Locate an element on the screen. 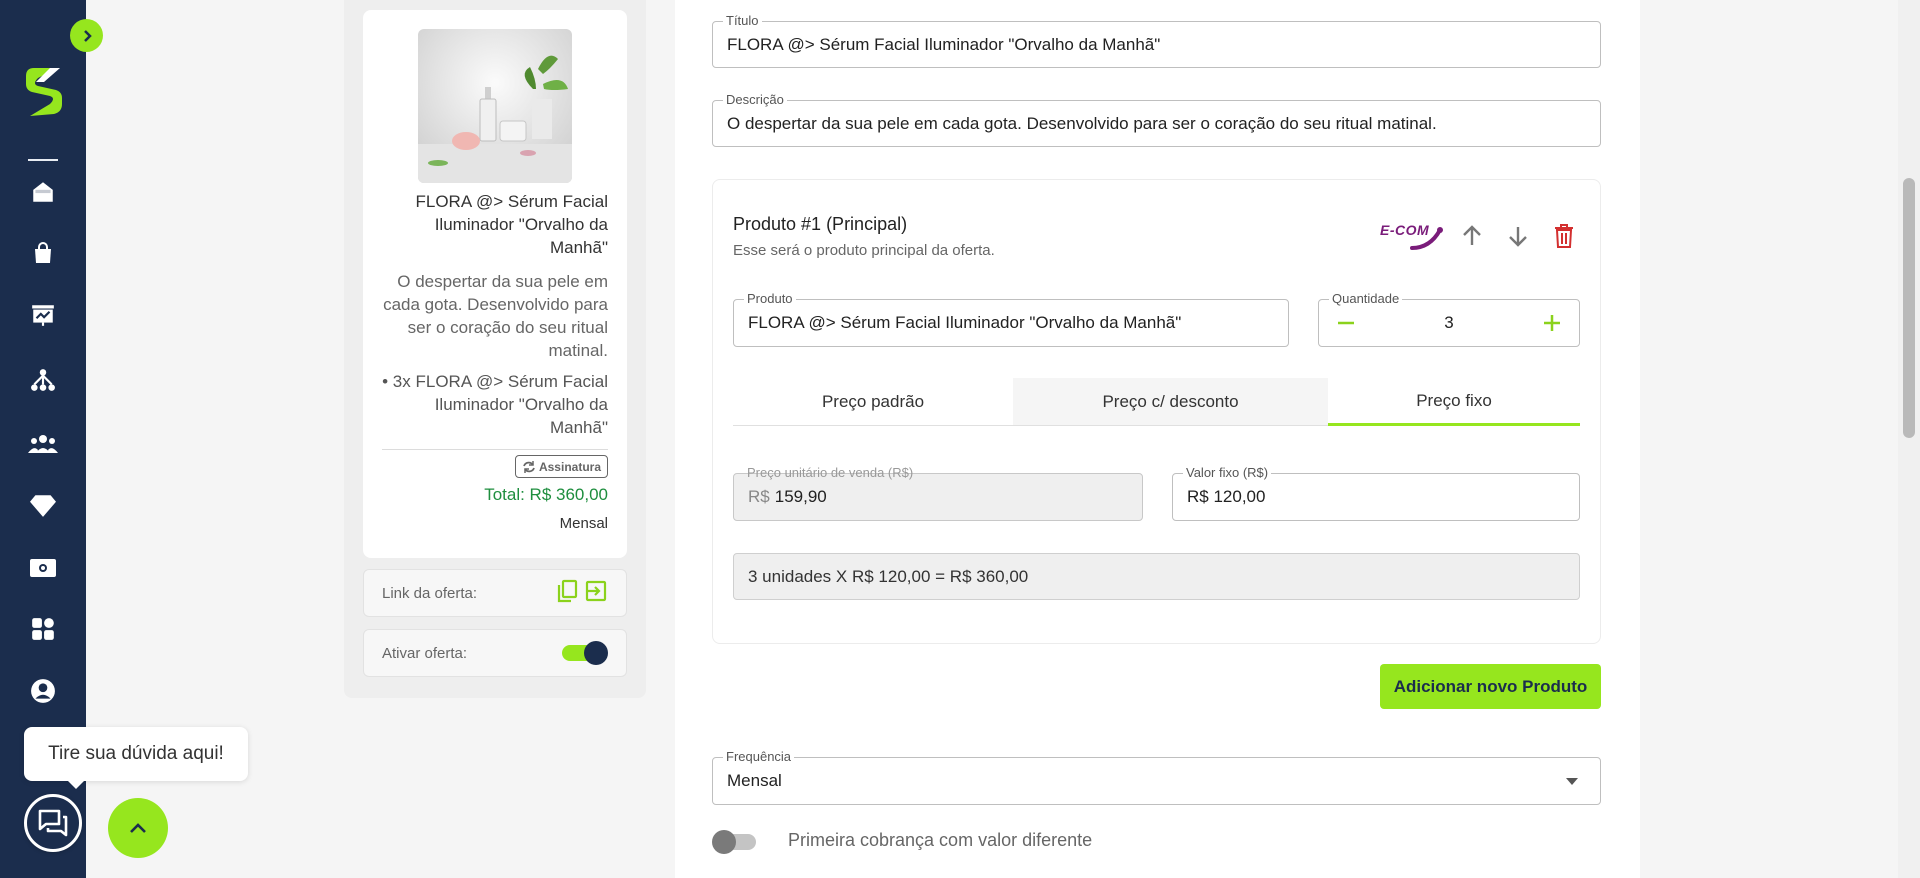 The width and height of the screenshot is (1920, 878). users-icon is located at coordinates (43, 444).